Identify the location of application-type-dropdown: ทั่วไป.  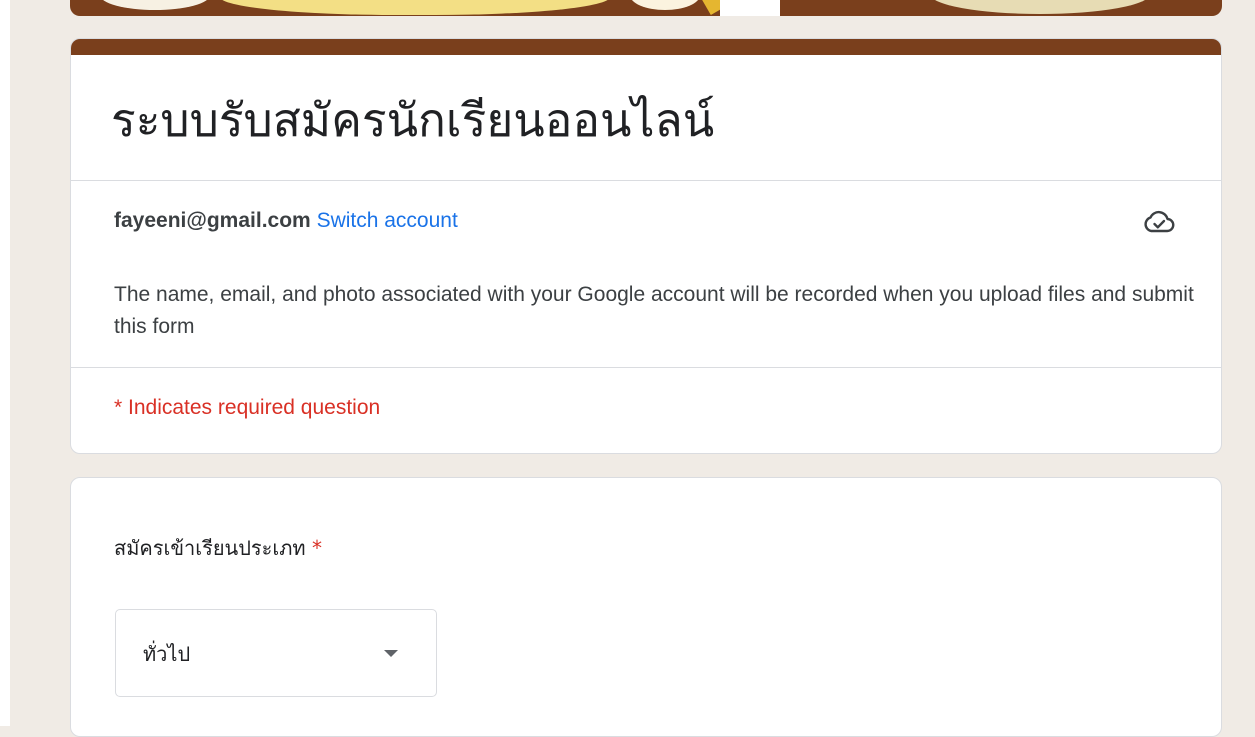
(276, 653).